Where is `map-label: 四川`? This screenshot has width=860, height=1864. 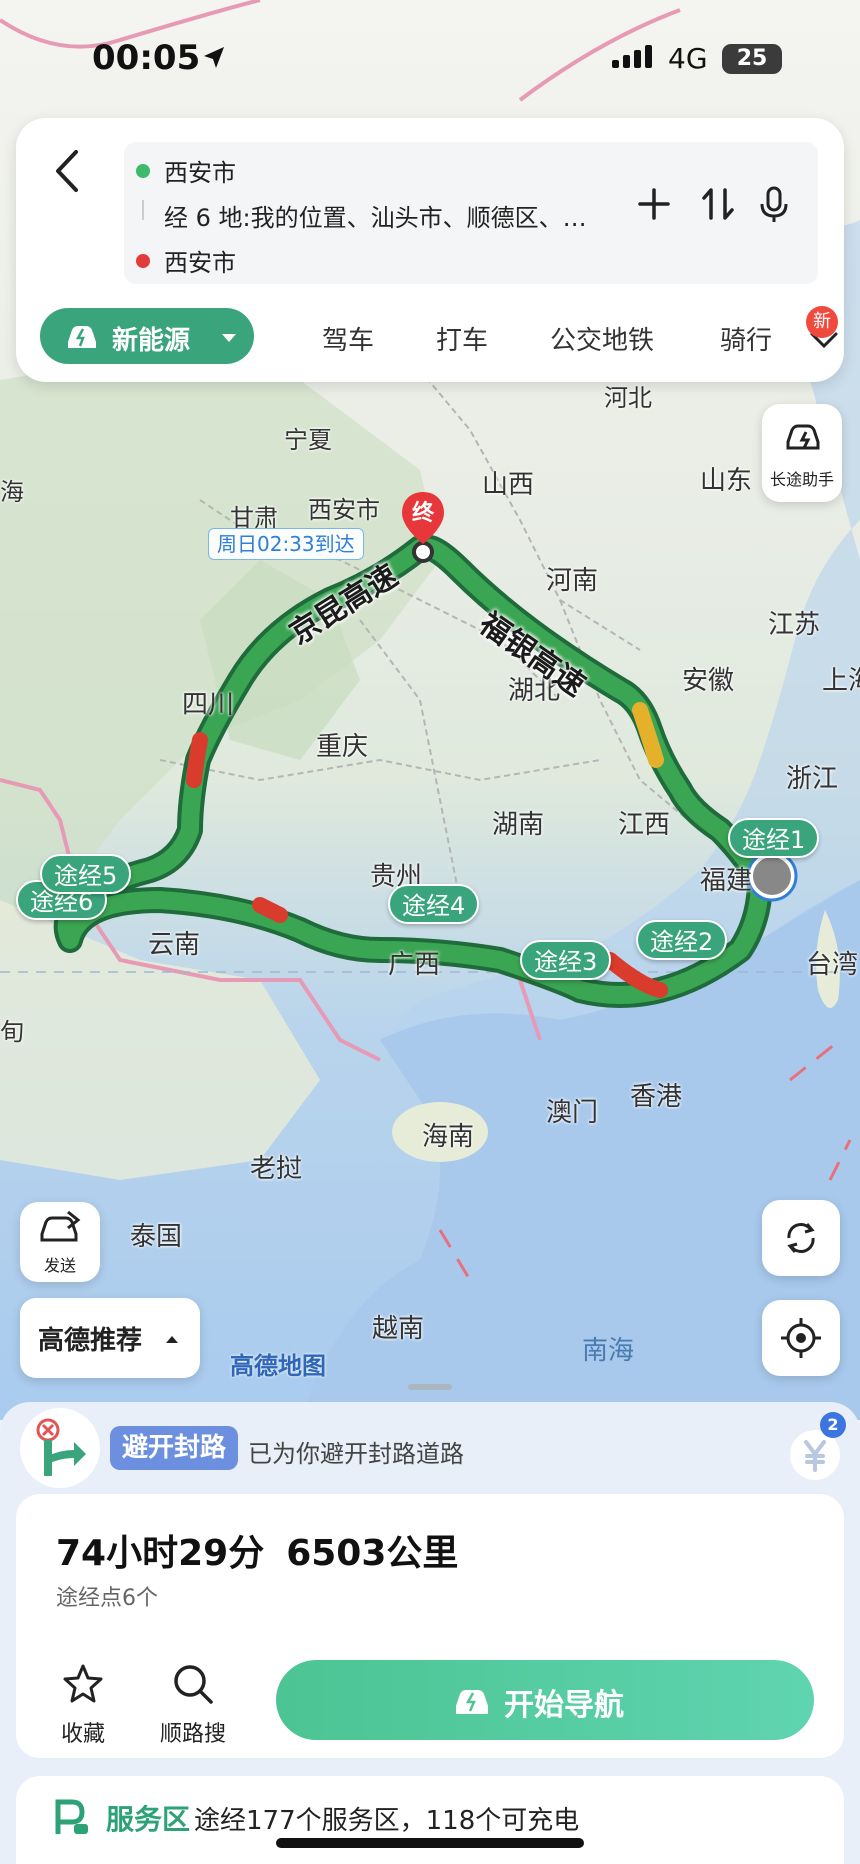
map-label: 四川 is located at coordinates (208, 705).